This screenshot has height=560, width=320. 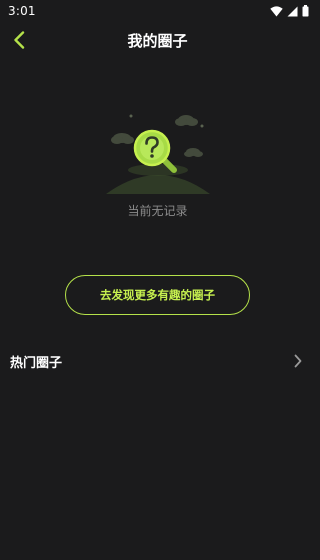 I want to click on status-icons, so click(x=289, y=11).